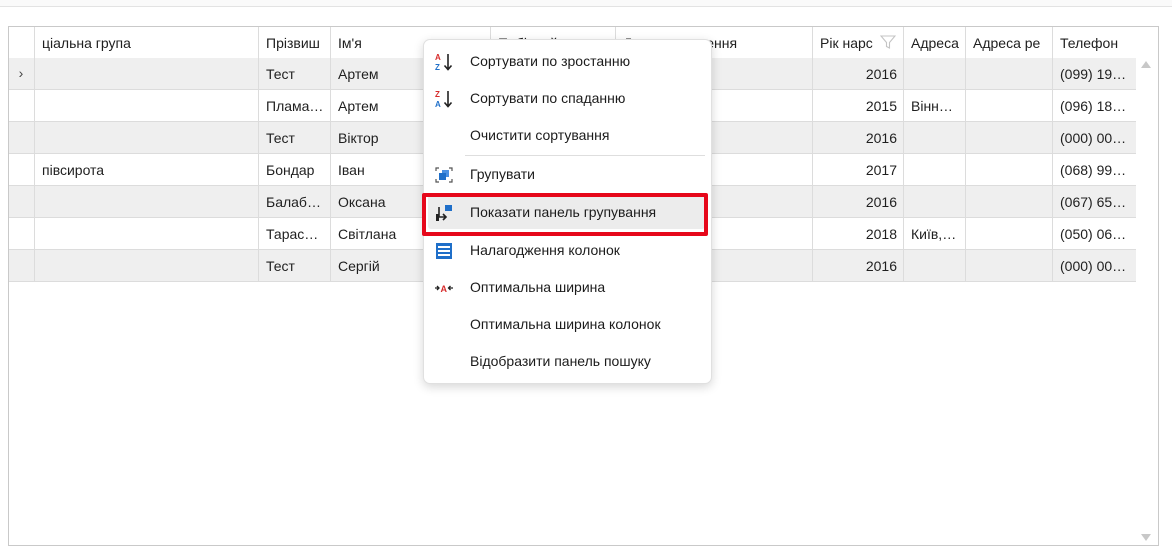 The image size is (1172, 546). I want to click on window-top-strip, so click(586, 3).